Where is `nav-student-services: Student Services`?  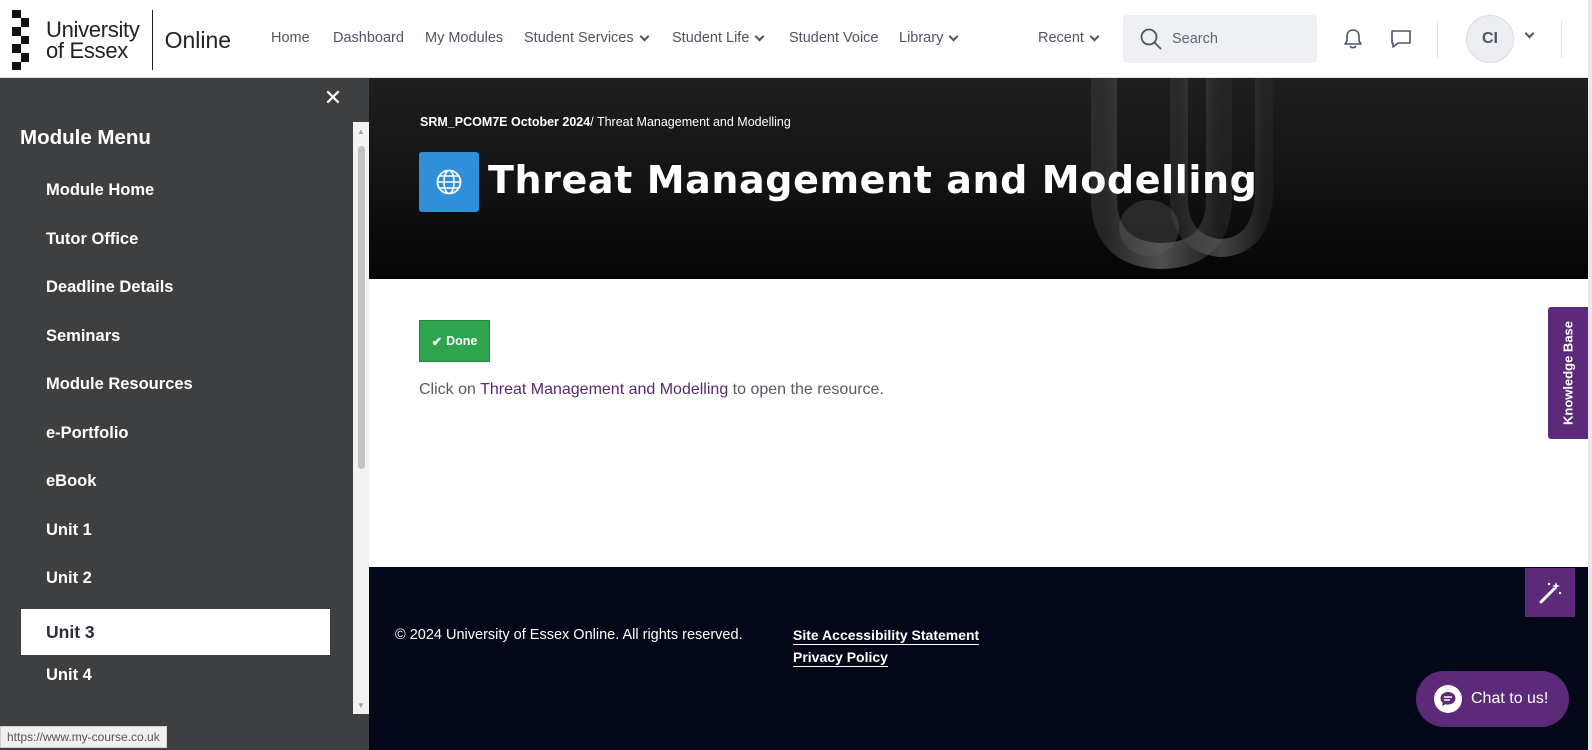
nav-student-services: Student Services is located at coordinates (587, 38).